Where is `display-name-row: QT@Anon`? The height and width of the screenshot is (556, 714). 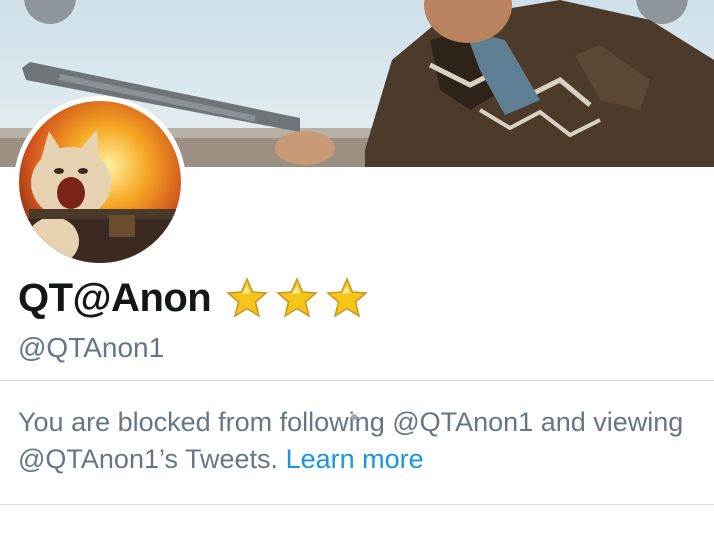
display-name-row: QT@Anon is located at coordinates (193, 298).